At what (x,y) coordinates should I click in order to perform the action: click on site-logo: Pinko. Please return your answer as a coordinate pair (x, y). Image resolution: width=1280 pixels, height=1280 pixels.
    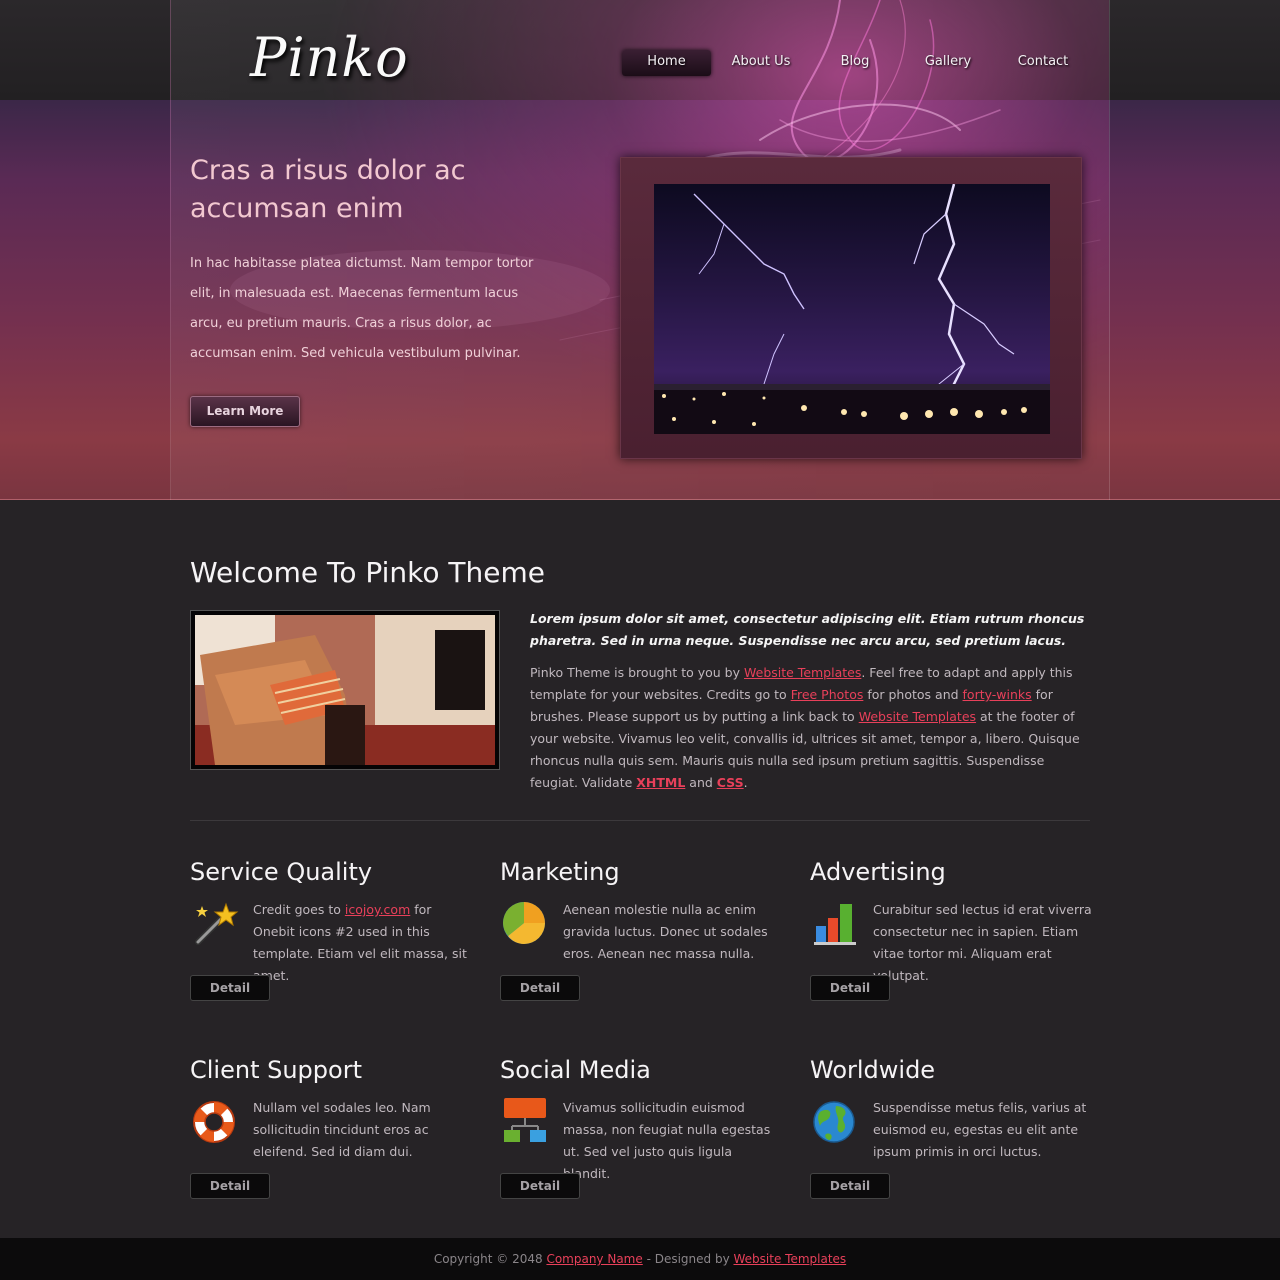
    Looking at the image, I should click on (329, 57).